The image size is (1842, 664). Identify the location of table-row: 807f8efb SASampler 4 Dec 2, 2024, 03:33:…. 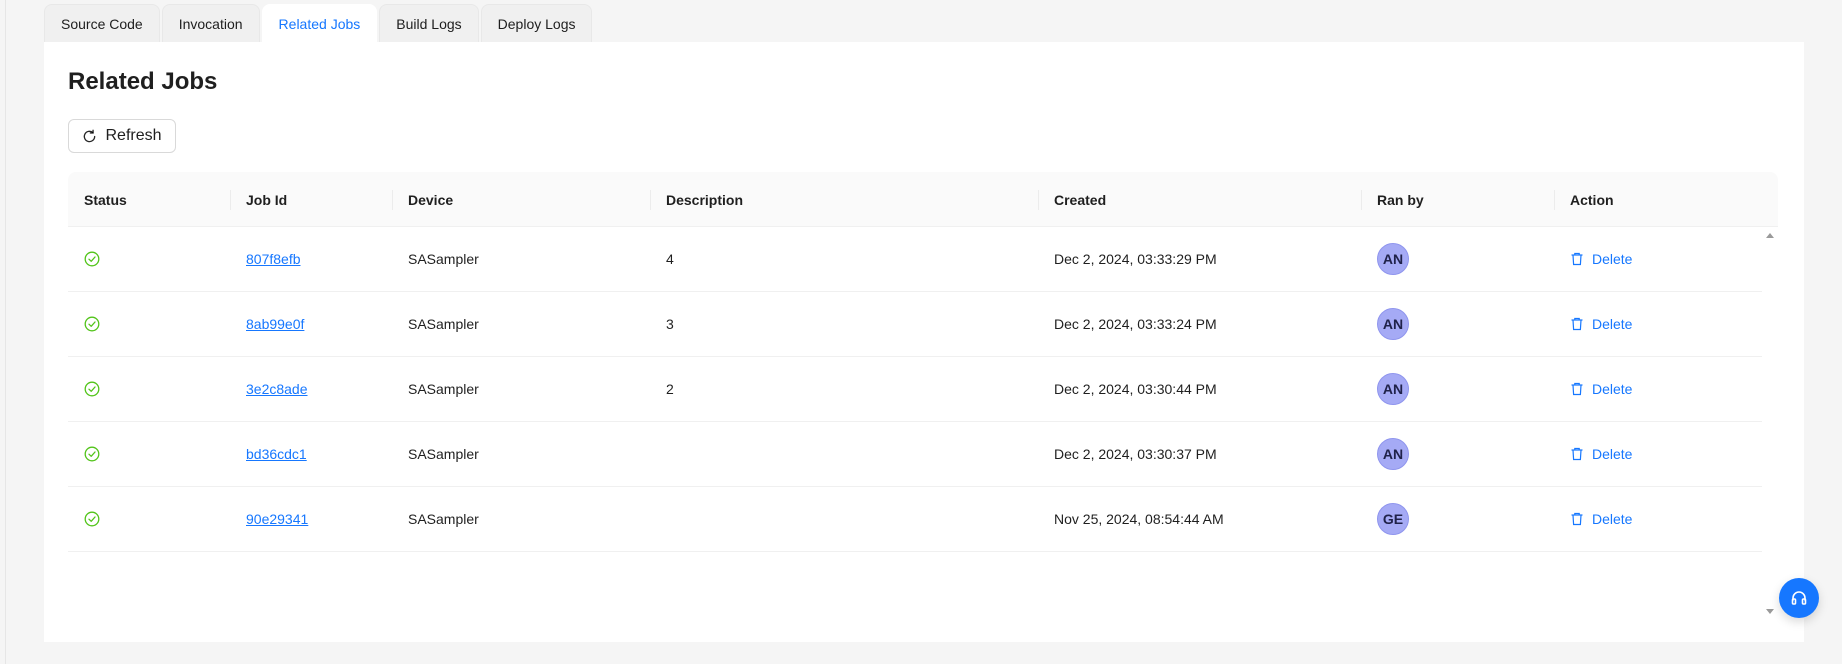
(915, 259).